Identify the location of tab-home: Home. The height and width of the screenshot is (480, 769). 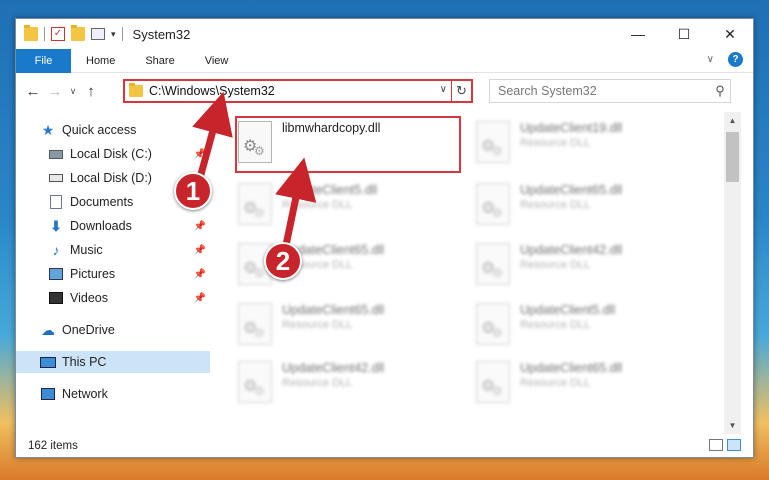
(100, 61).